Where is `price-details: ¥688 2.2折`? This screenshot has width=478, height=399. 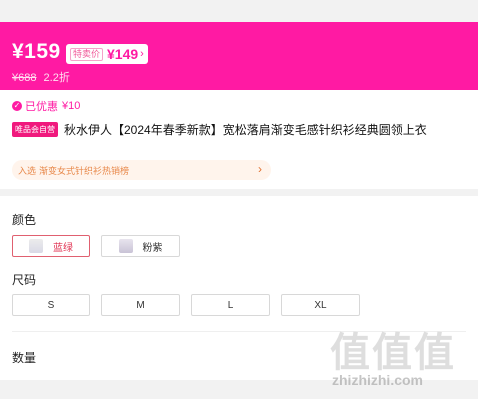 price-details: ¥688 2.2折 is located at coordinates (41, 77).